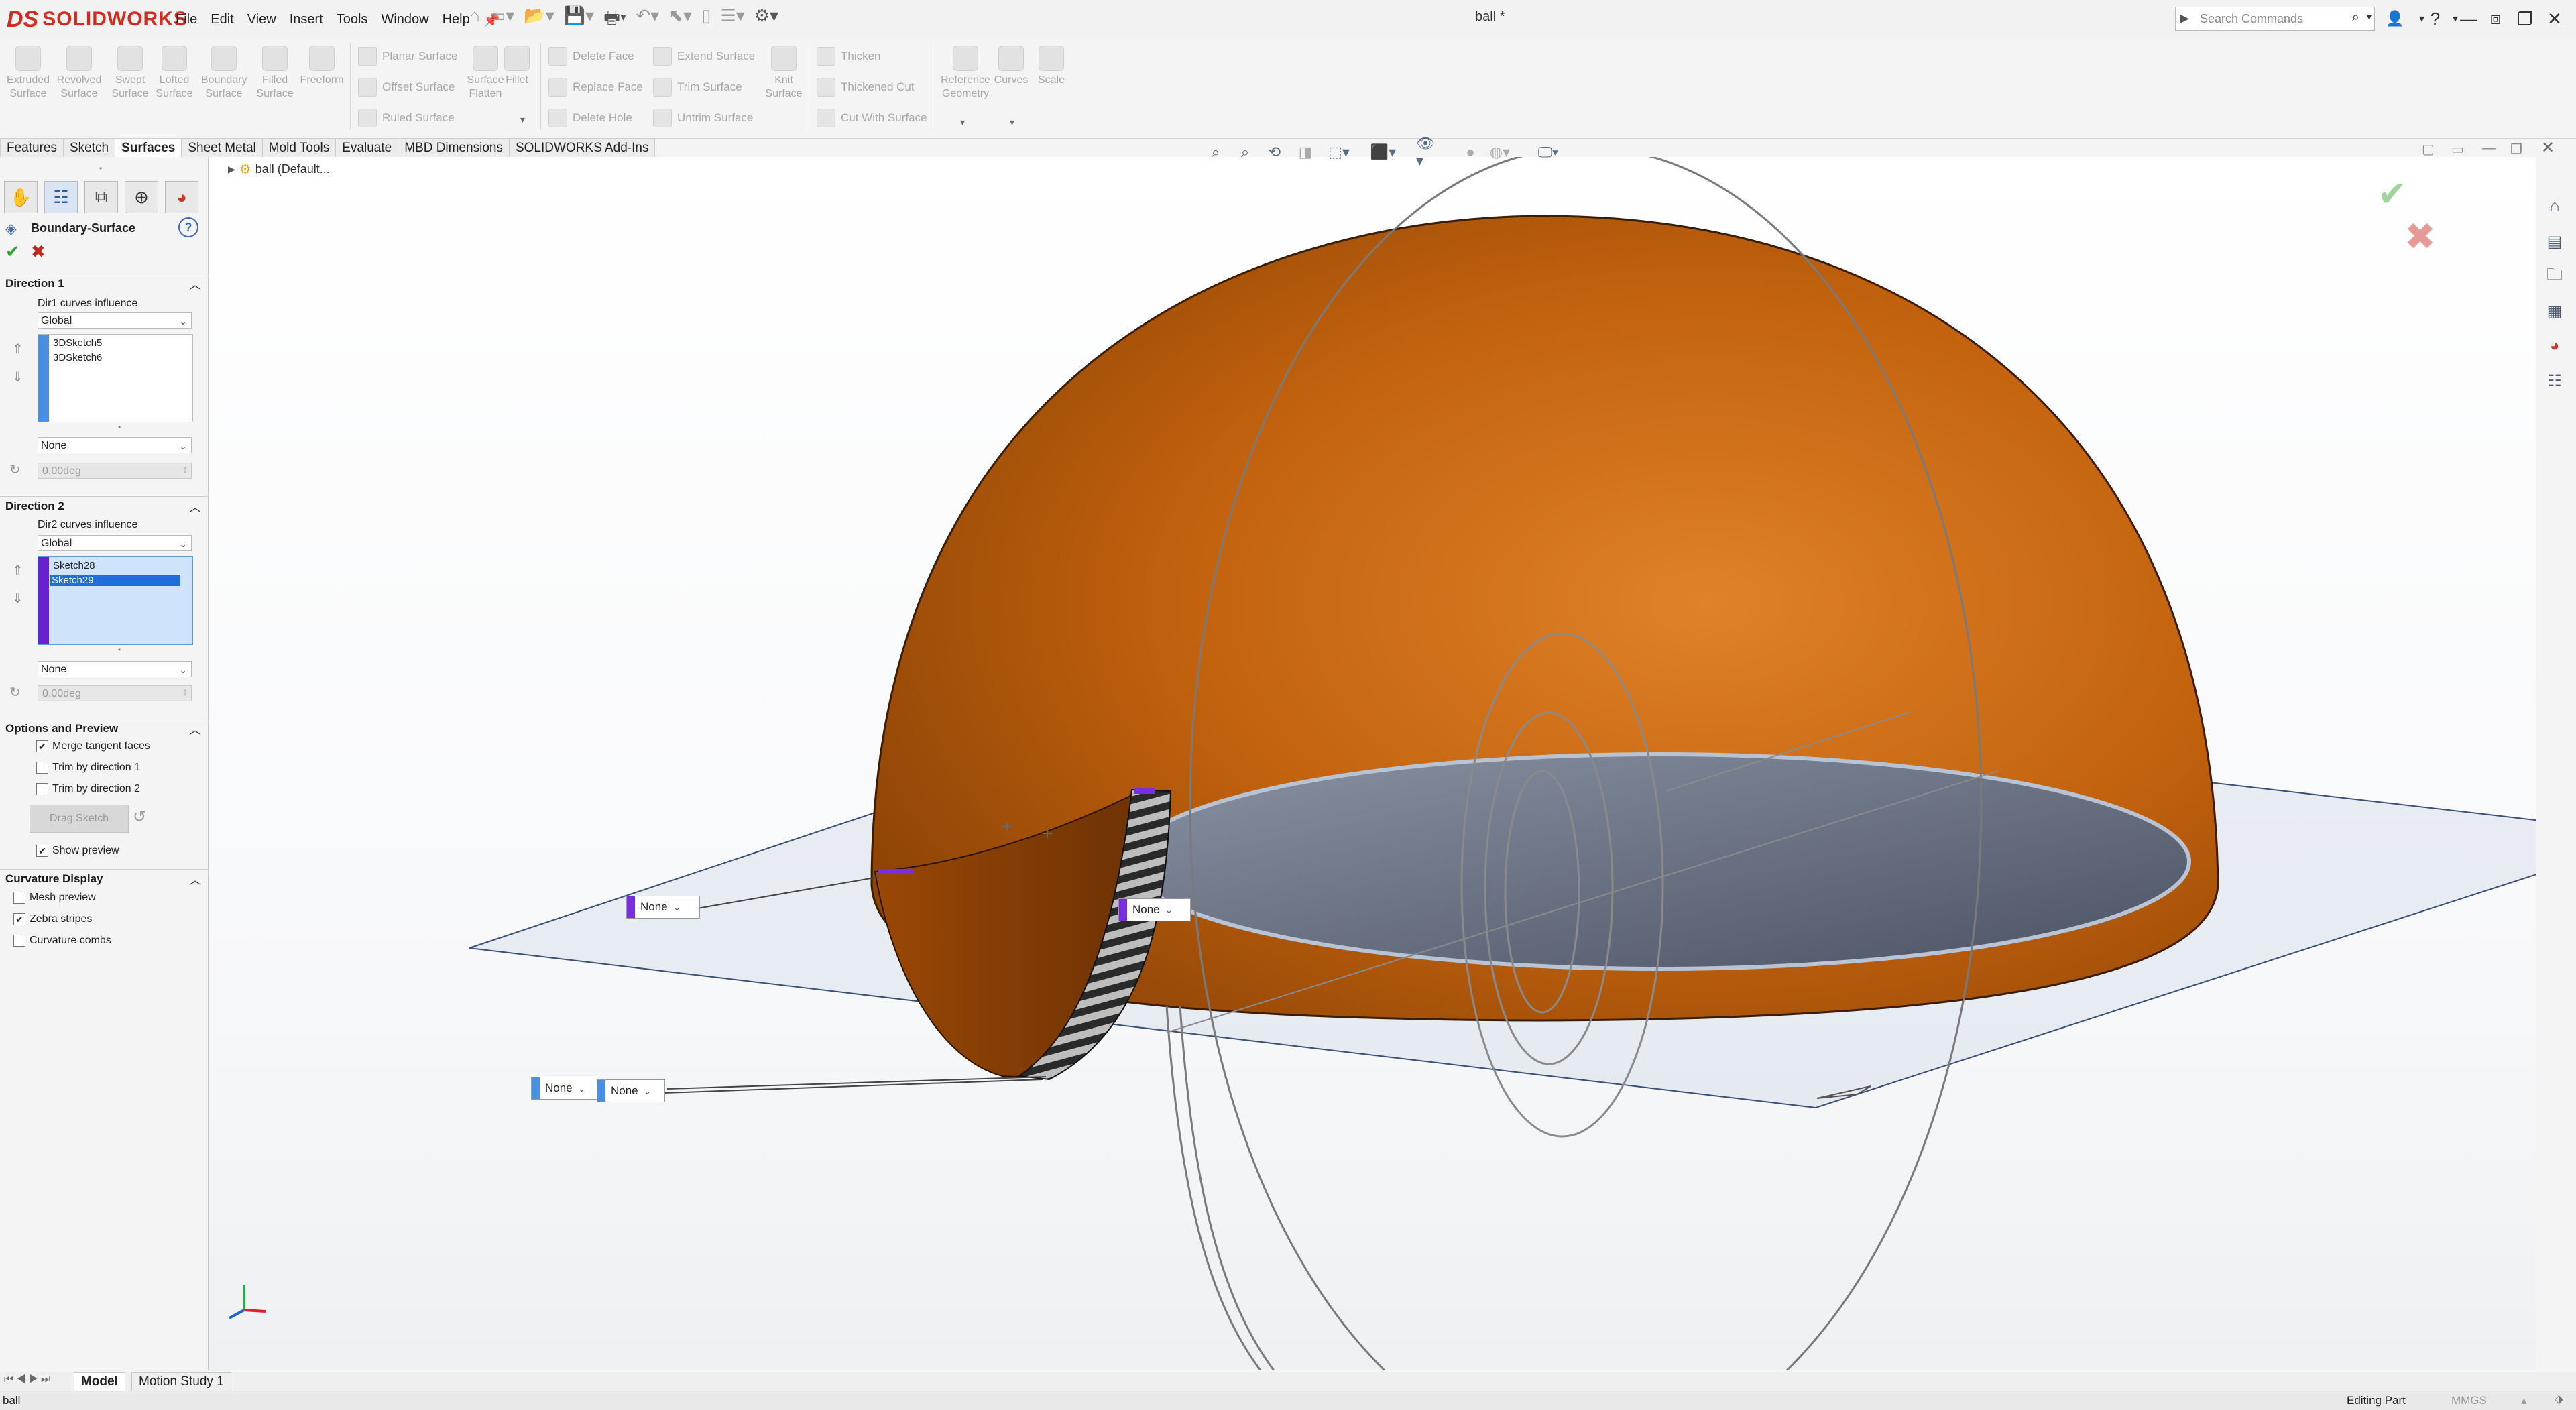 The height and width of the screenshot is (1410, 2576). I want to click on thickened-cut-button: Thickened Cut, so click(866, 87).